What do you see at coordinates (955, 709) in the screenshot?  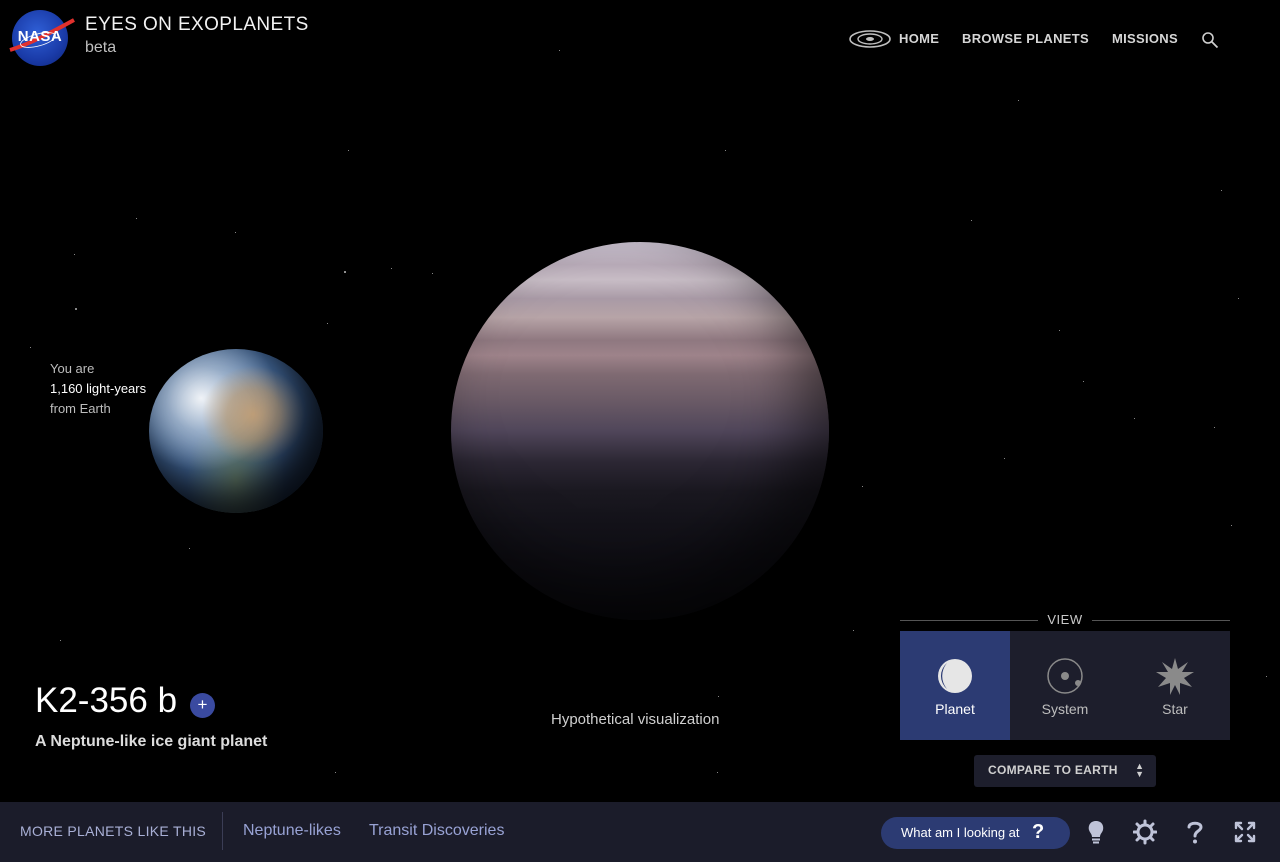 I see `view-planet-label: Planet` at bounding box center [955, 709].